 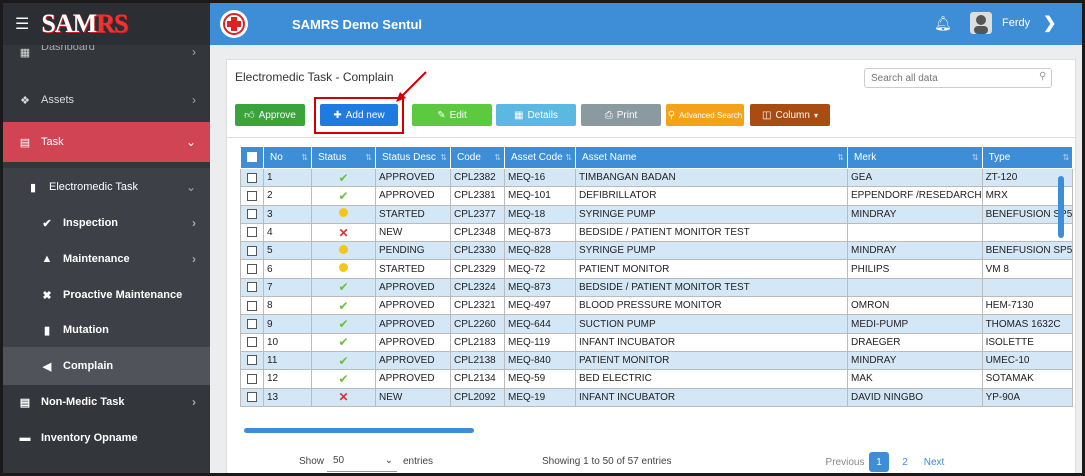 I want to click on column-header: Status Desc ⇅, so click(x=413, y=157).